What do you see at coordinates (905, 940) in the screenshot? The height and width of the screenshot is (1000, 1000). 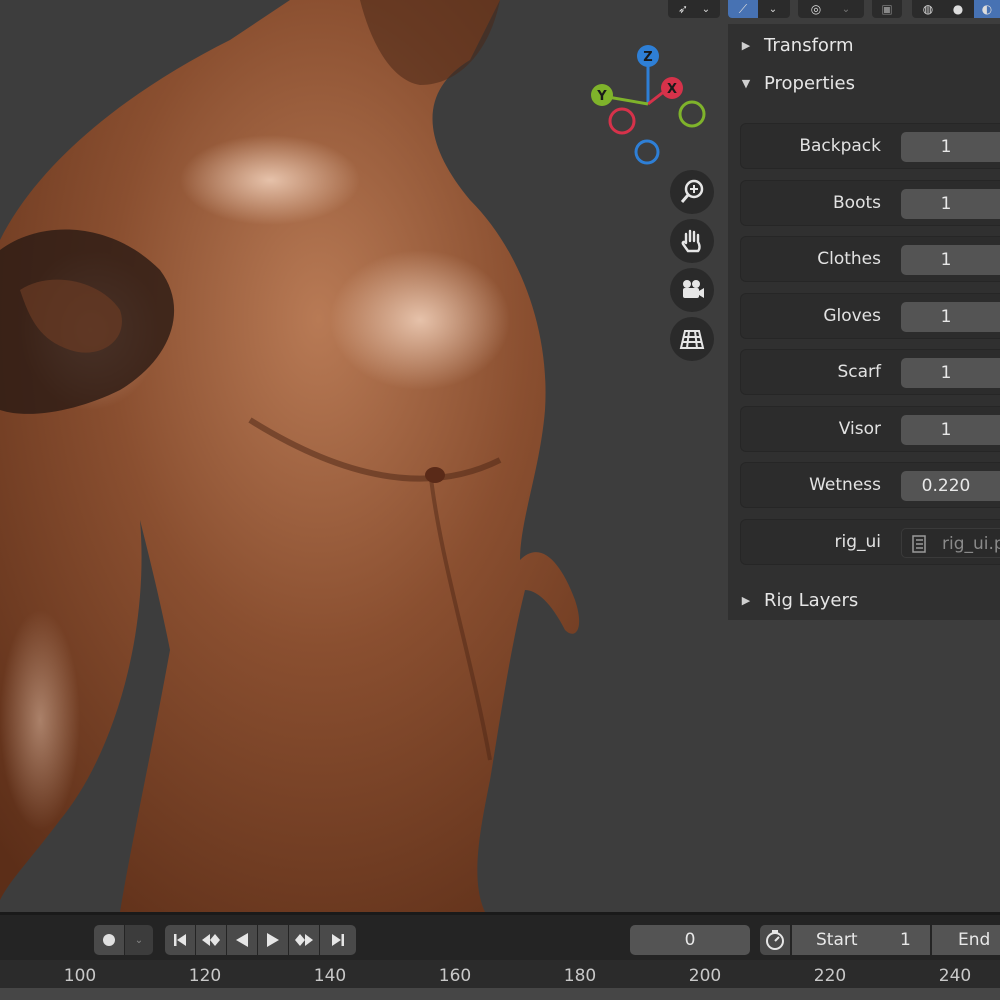 I see `start-value: 1` at bounding box center [905, 940].